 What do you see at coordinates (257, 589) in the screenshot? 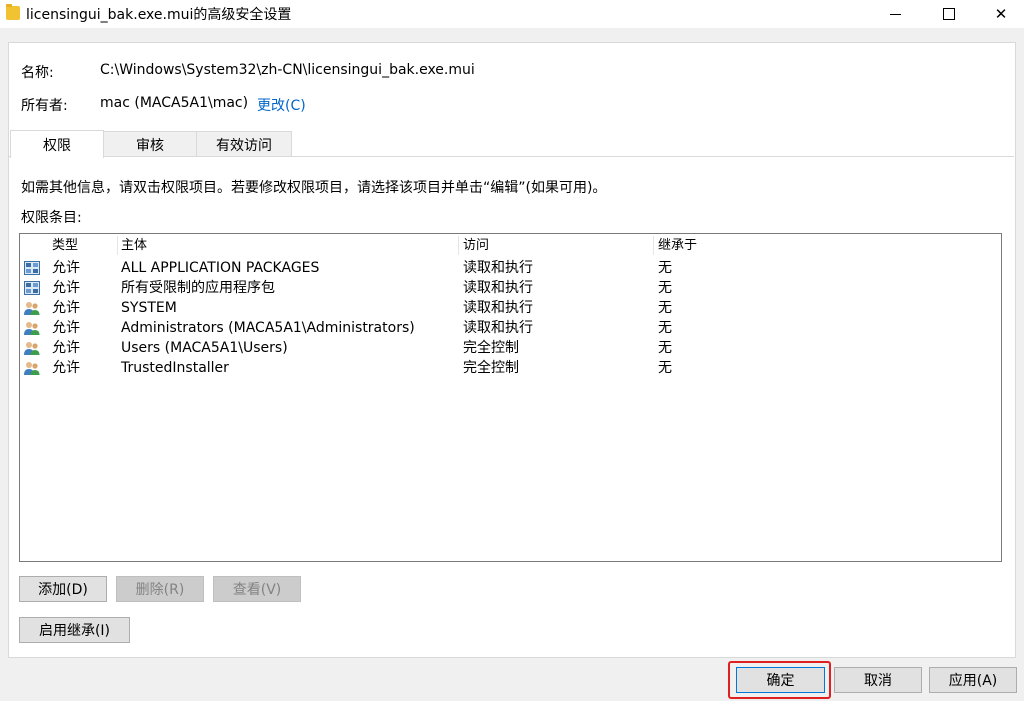
I see `view-button: 查看(V)` at bounding box center [257, 589].